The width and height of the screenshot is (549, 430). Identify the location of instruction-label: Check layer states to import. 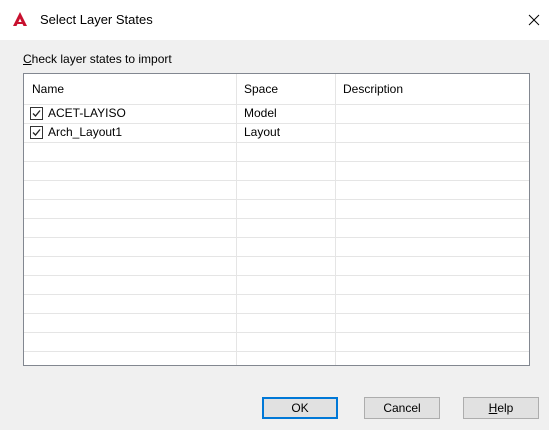
(97, 59).